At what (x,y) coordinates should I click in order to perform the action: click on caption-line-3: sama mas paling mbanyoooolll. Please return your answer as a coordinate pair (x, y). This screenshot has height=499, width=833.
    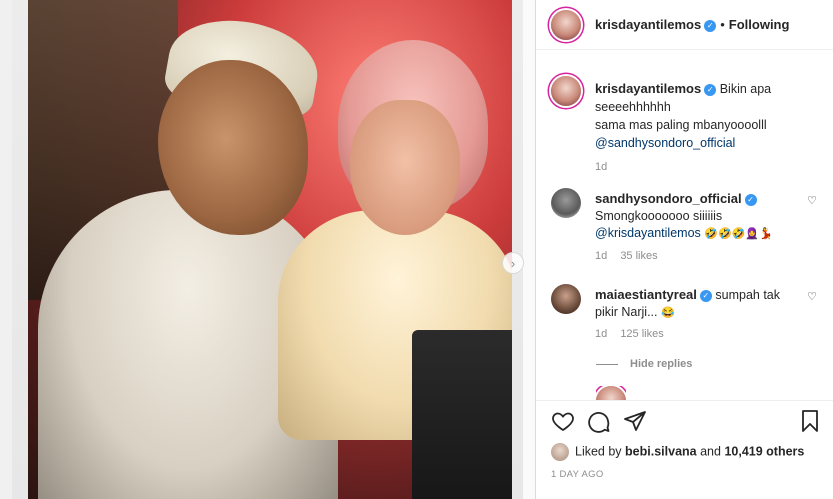
    Looking at the image, I should click on (681, 125).